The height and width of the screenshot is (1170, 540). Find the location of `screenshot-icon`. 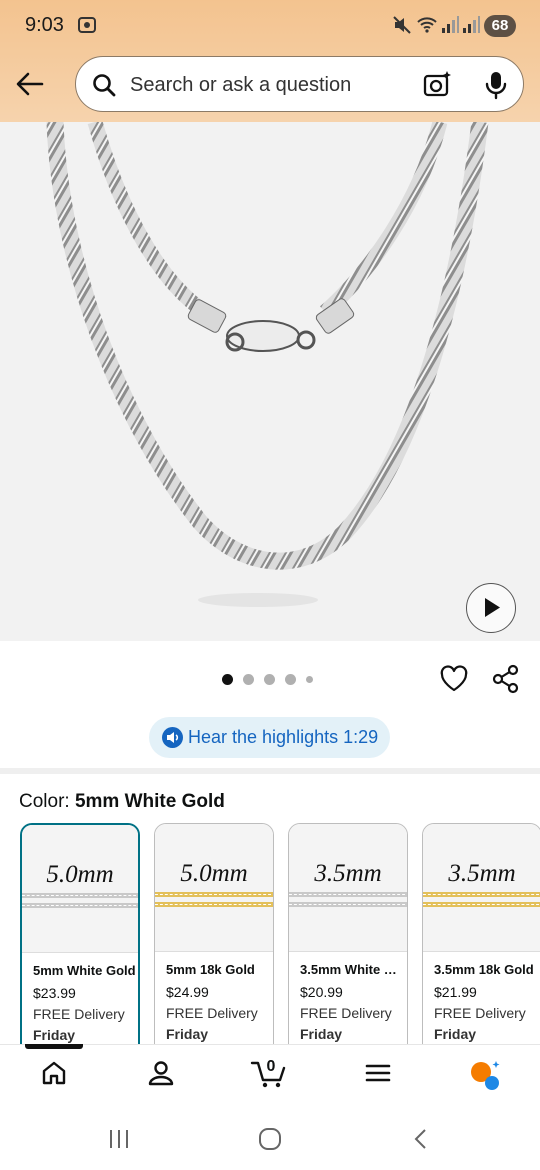

screenshot-icon is located at coordinates (87, 25).